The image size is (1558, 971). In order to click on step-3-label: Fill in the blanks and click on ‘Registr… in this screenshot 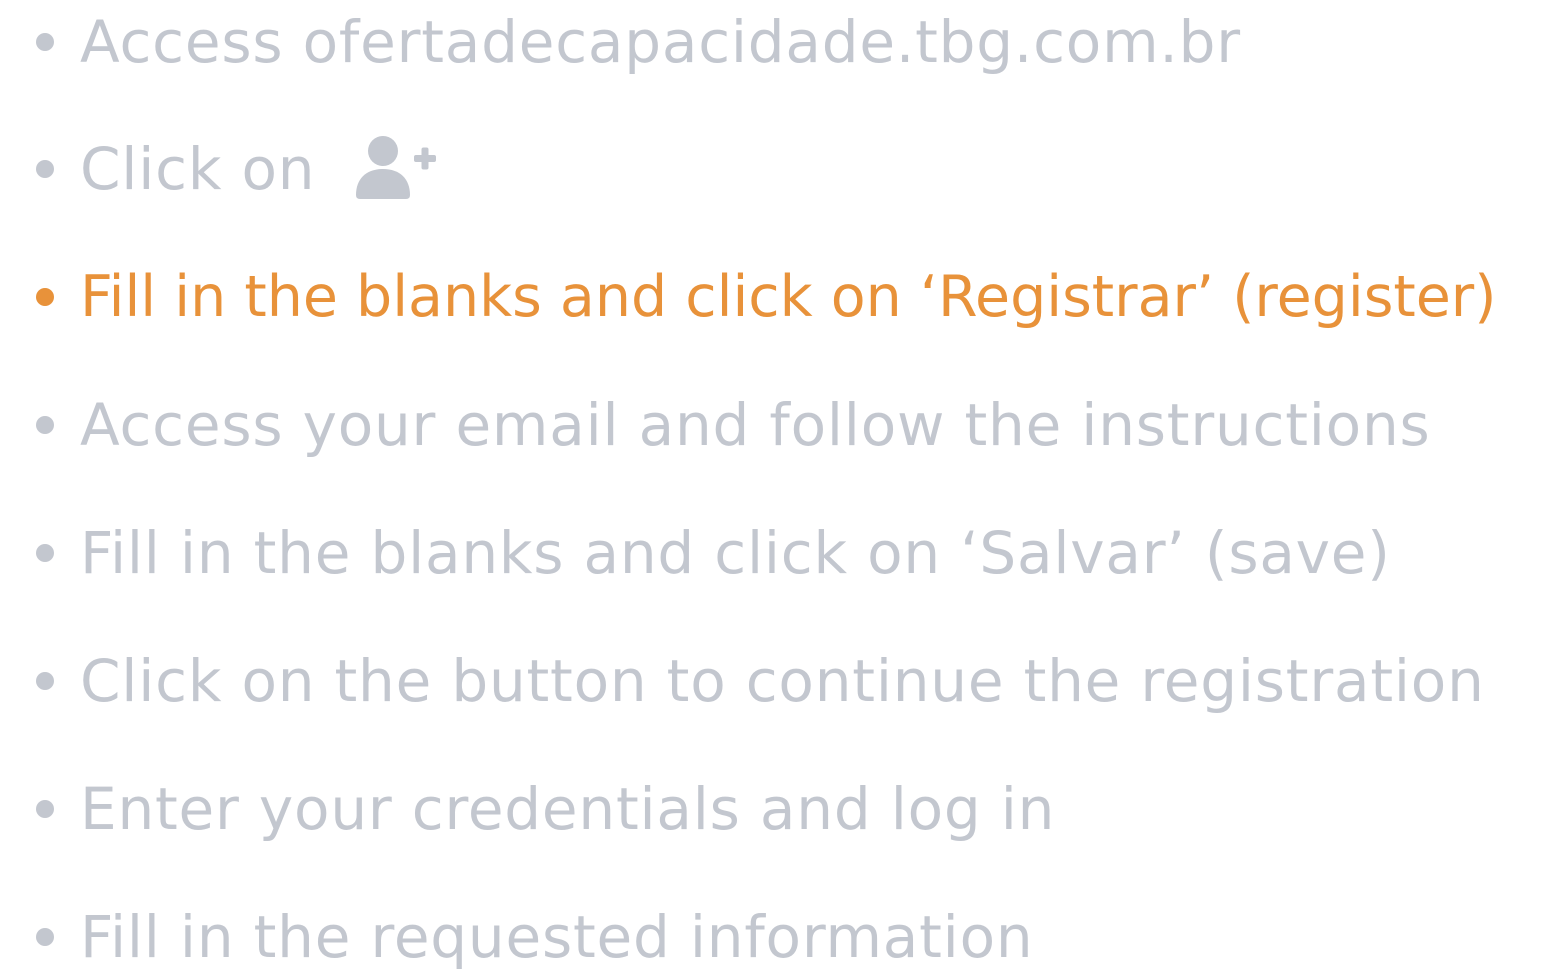, I will do `click(788, 296)`.